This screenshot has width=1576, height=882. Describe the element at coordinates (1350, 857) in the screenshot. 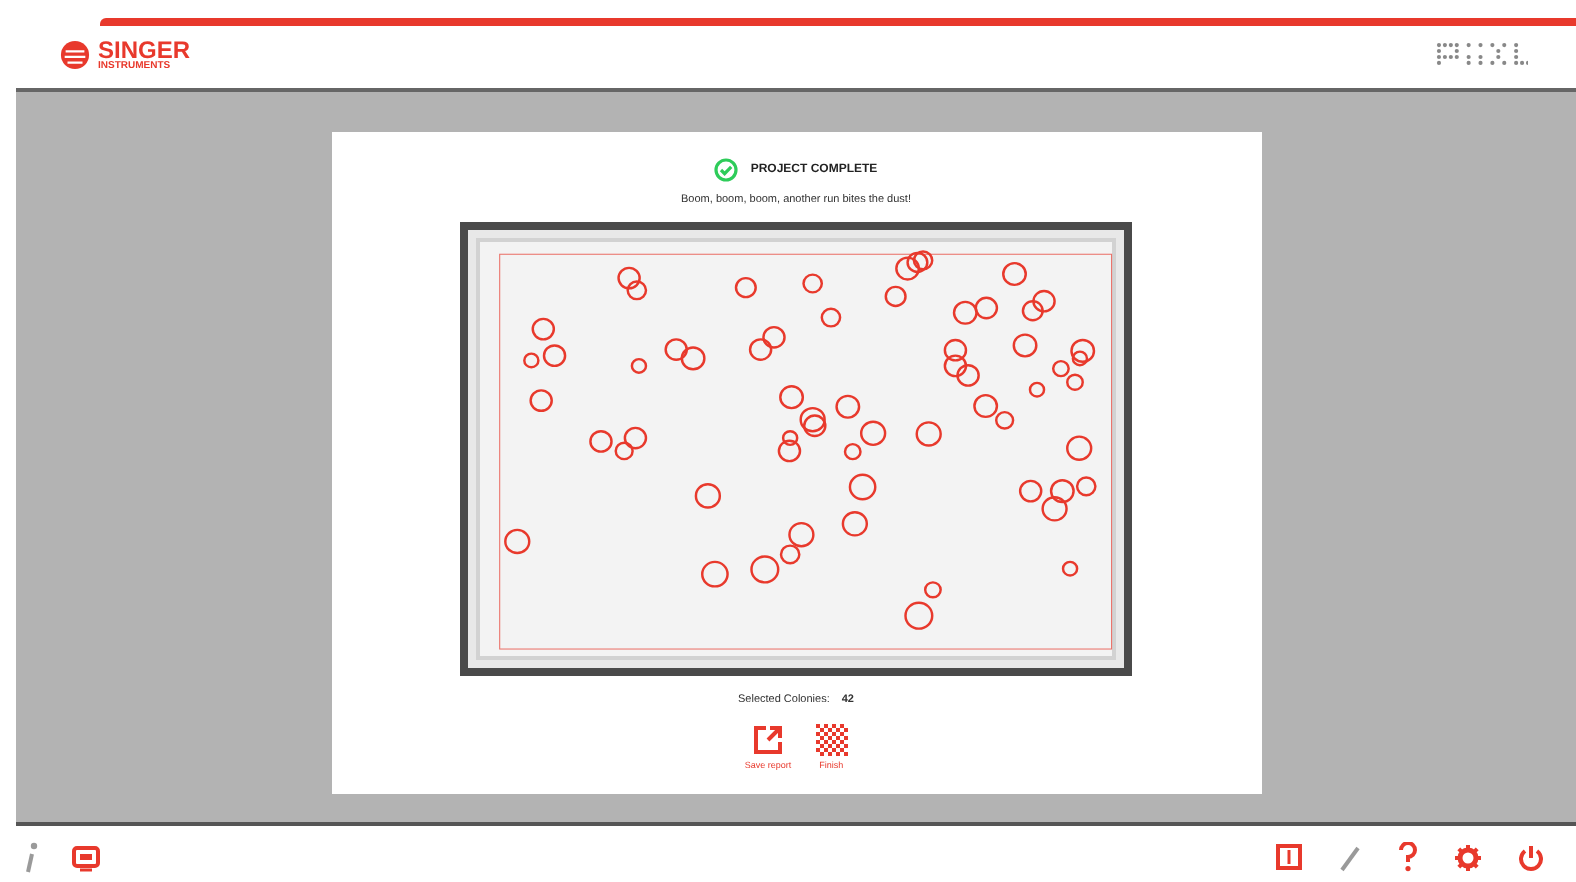

I see `pencil-icon` at that location.